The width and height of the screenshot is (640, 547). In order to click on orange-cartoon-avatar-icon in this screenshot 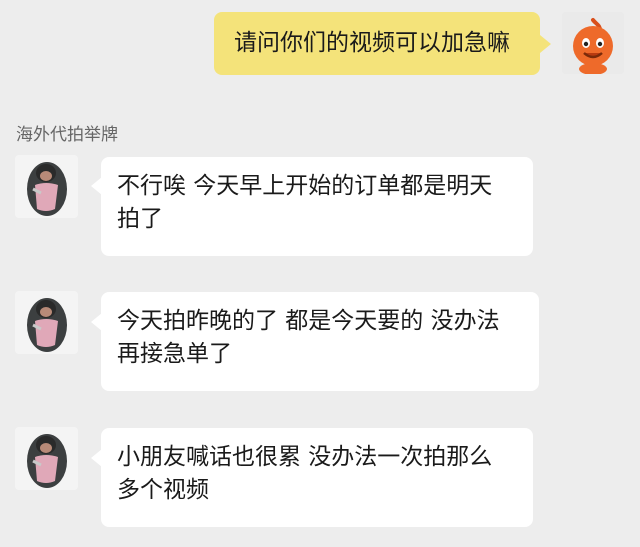, I will do `click(593, 43)`.